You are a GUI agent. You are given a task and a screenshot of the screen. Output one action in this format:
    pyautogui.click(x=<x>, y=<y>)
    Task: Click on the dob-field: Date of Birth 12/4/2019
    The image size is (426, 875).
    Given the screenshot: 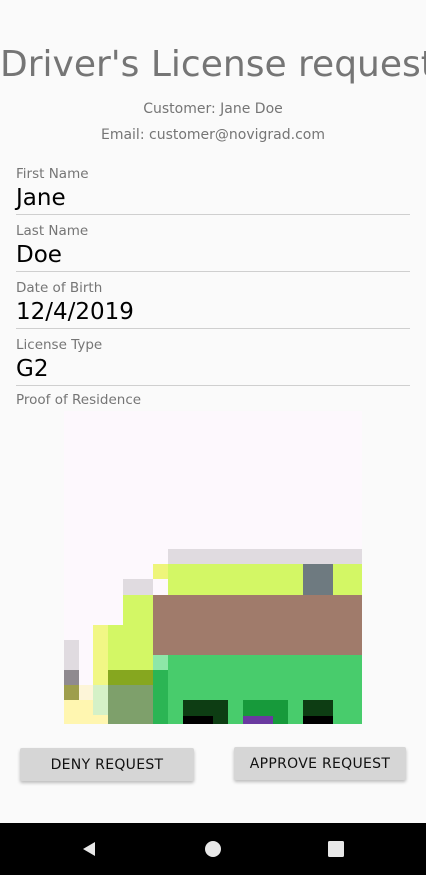 What is the action you would take?
    pyautogui.click(x=213, y=304)
    